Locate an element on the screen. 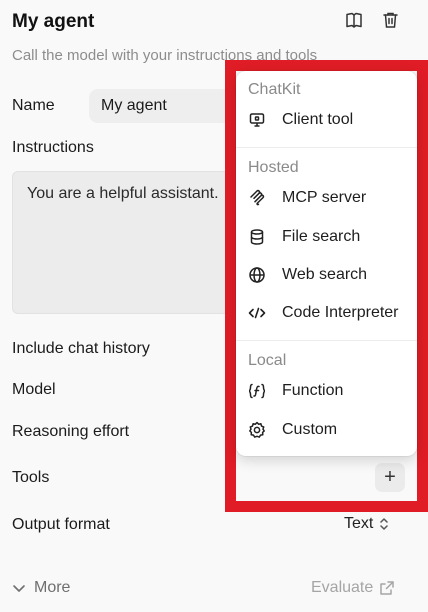 The height and width of the screenshot is (612, 428). menu-item-custom: Custom is located at coordinates (326, 430).